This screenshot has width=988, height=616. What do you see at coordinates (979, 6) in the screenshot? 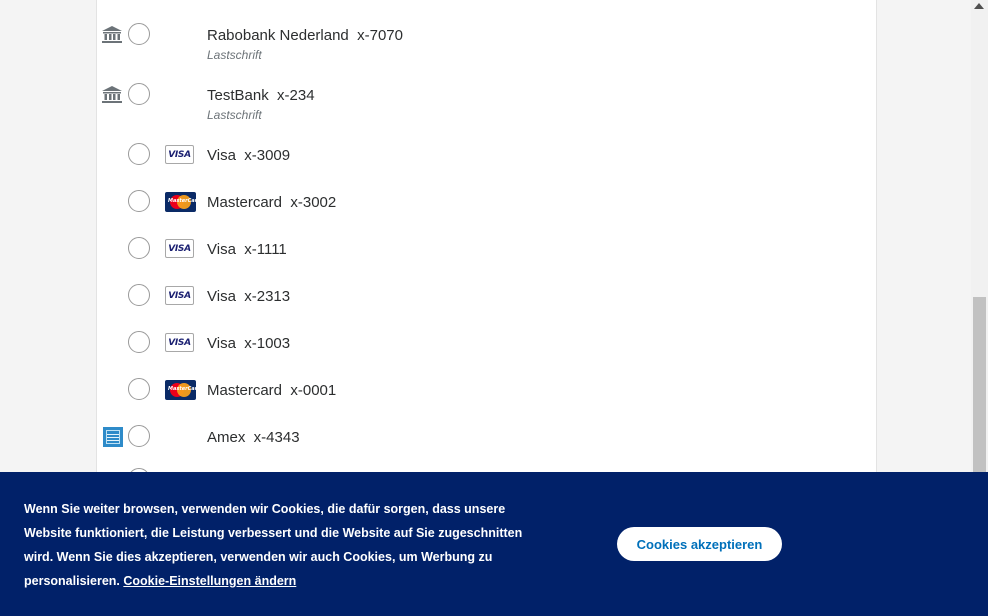
I see `scroll-up-arrow-icon` at bounding box center [979, 6].